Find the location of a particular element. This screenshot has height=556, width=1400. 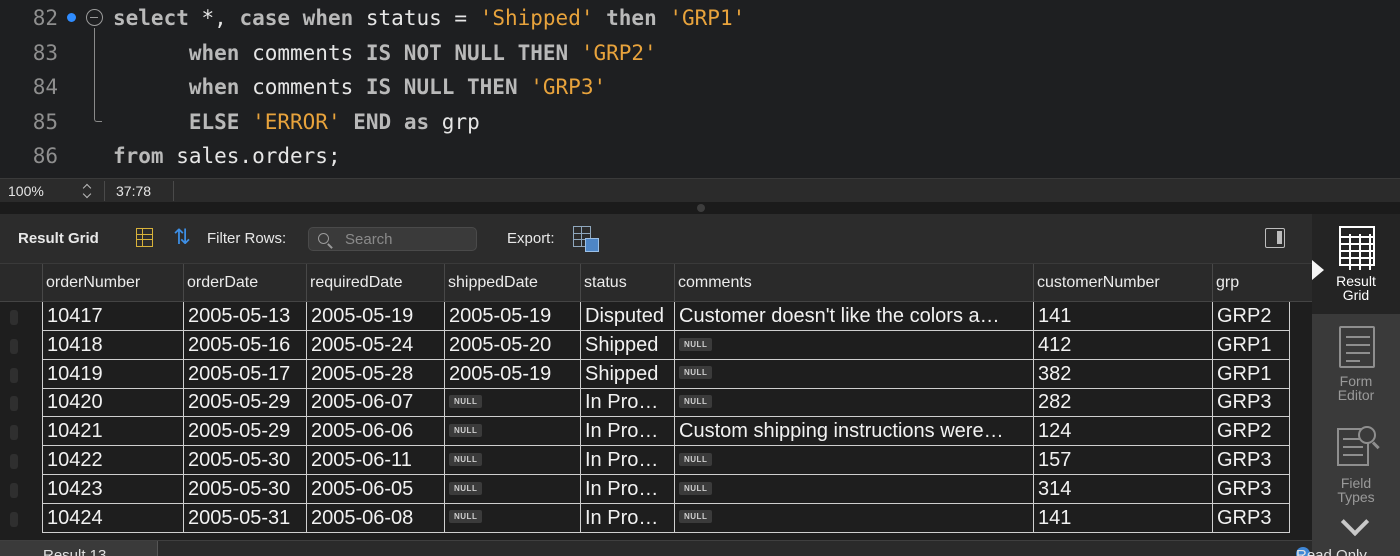

cell-orderNumber: 10419 is located at coordinates (112, 374).